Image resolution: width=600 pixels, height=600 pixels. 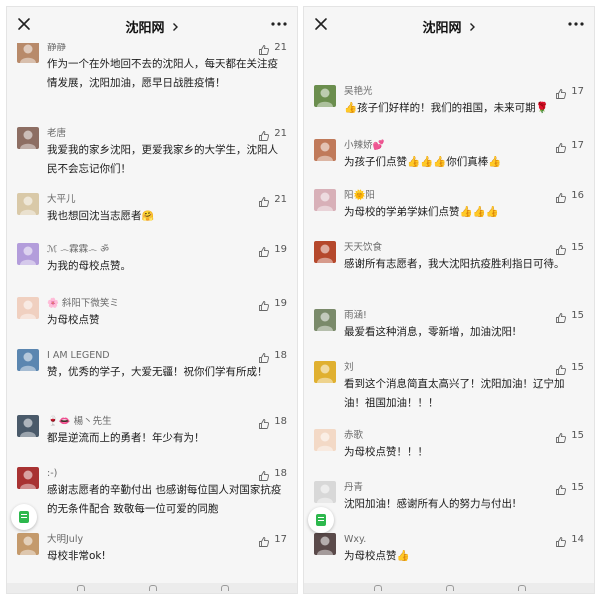 I want to click on chevron-right-icon, so click(x=175, y=26).